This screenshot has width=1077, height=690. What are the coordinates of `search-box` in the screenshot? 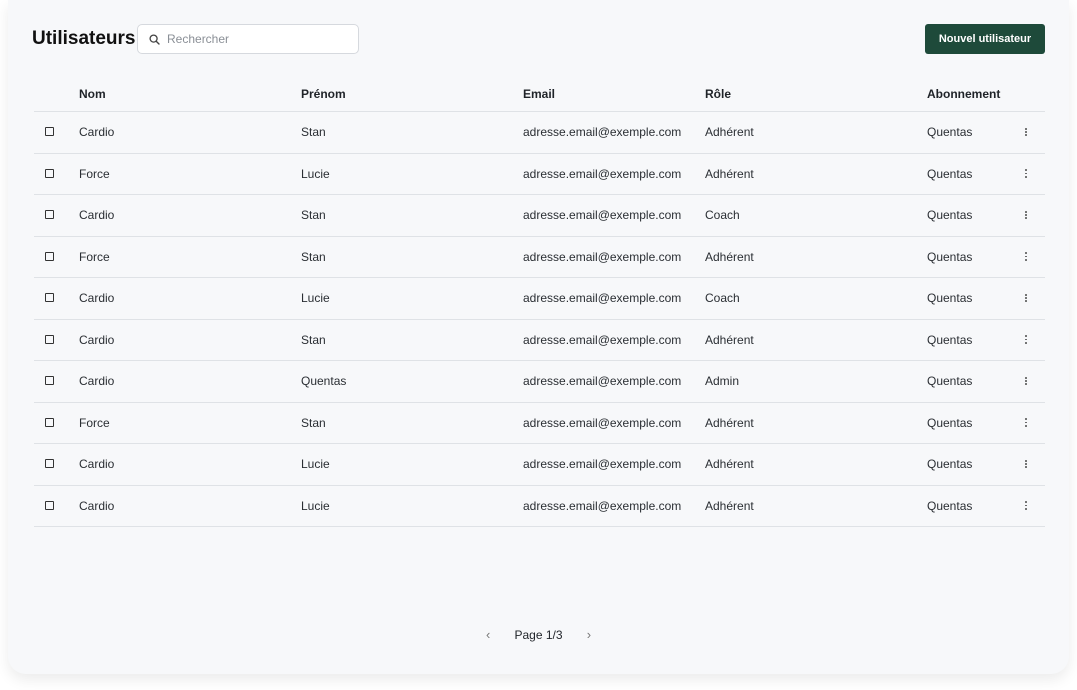 It's located at (248, 39).